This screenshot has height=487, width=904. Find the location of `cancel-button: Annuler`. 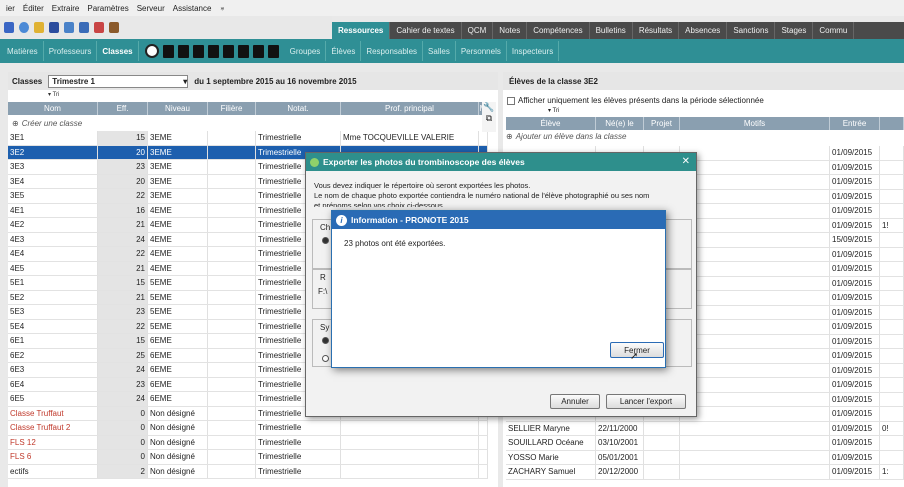

cancel-button: Annuler is located at coordinates (575, 401).